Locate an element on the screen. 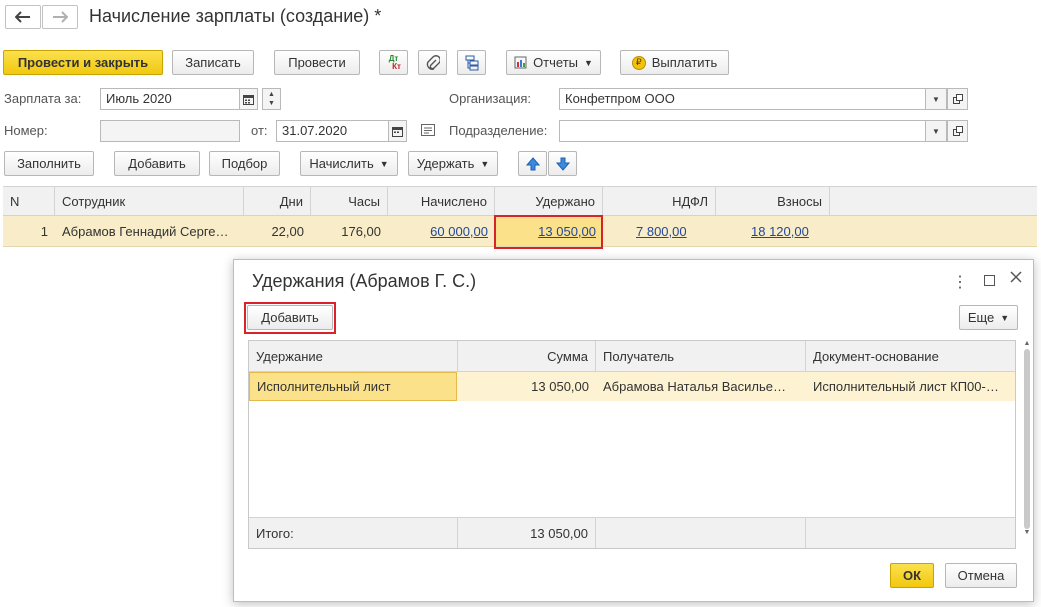  cell-sum: 13 050,00 is located at coordinates (560, 386).